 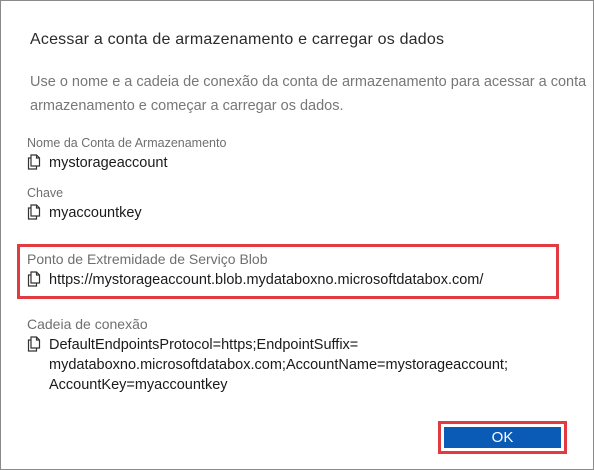 I want to click on field-label: Chave, so click(x=45, y=193).